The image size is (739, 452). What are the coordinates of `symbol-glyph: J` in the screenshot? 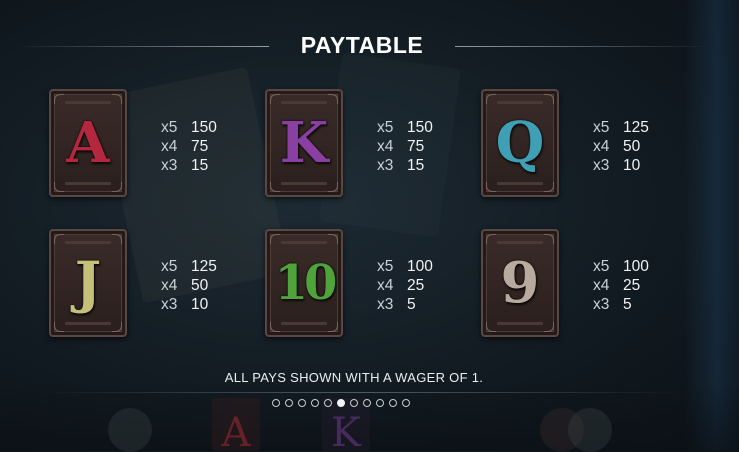 It's located at (88, 283).